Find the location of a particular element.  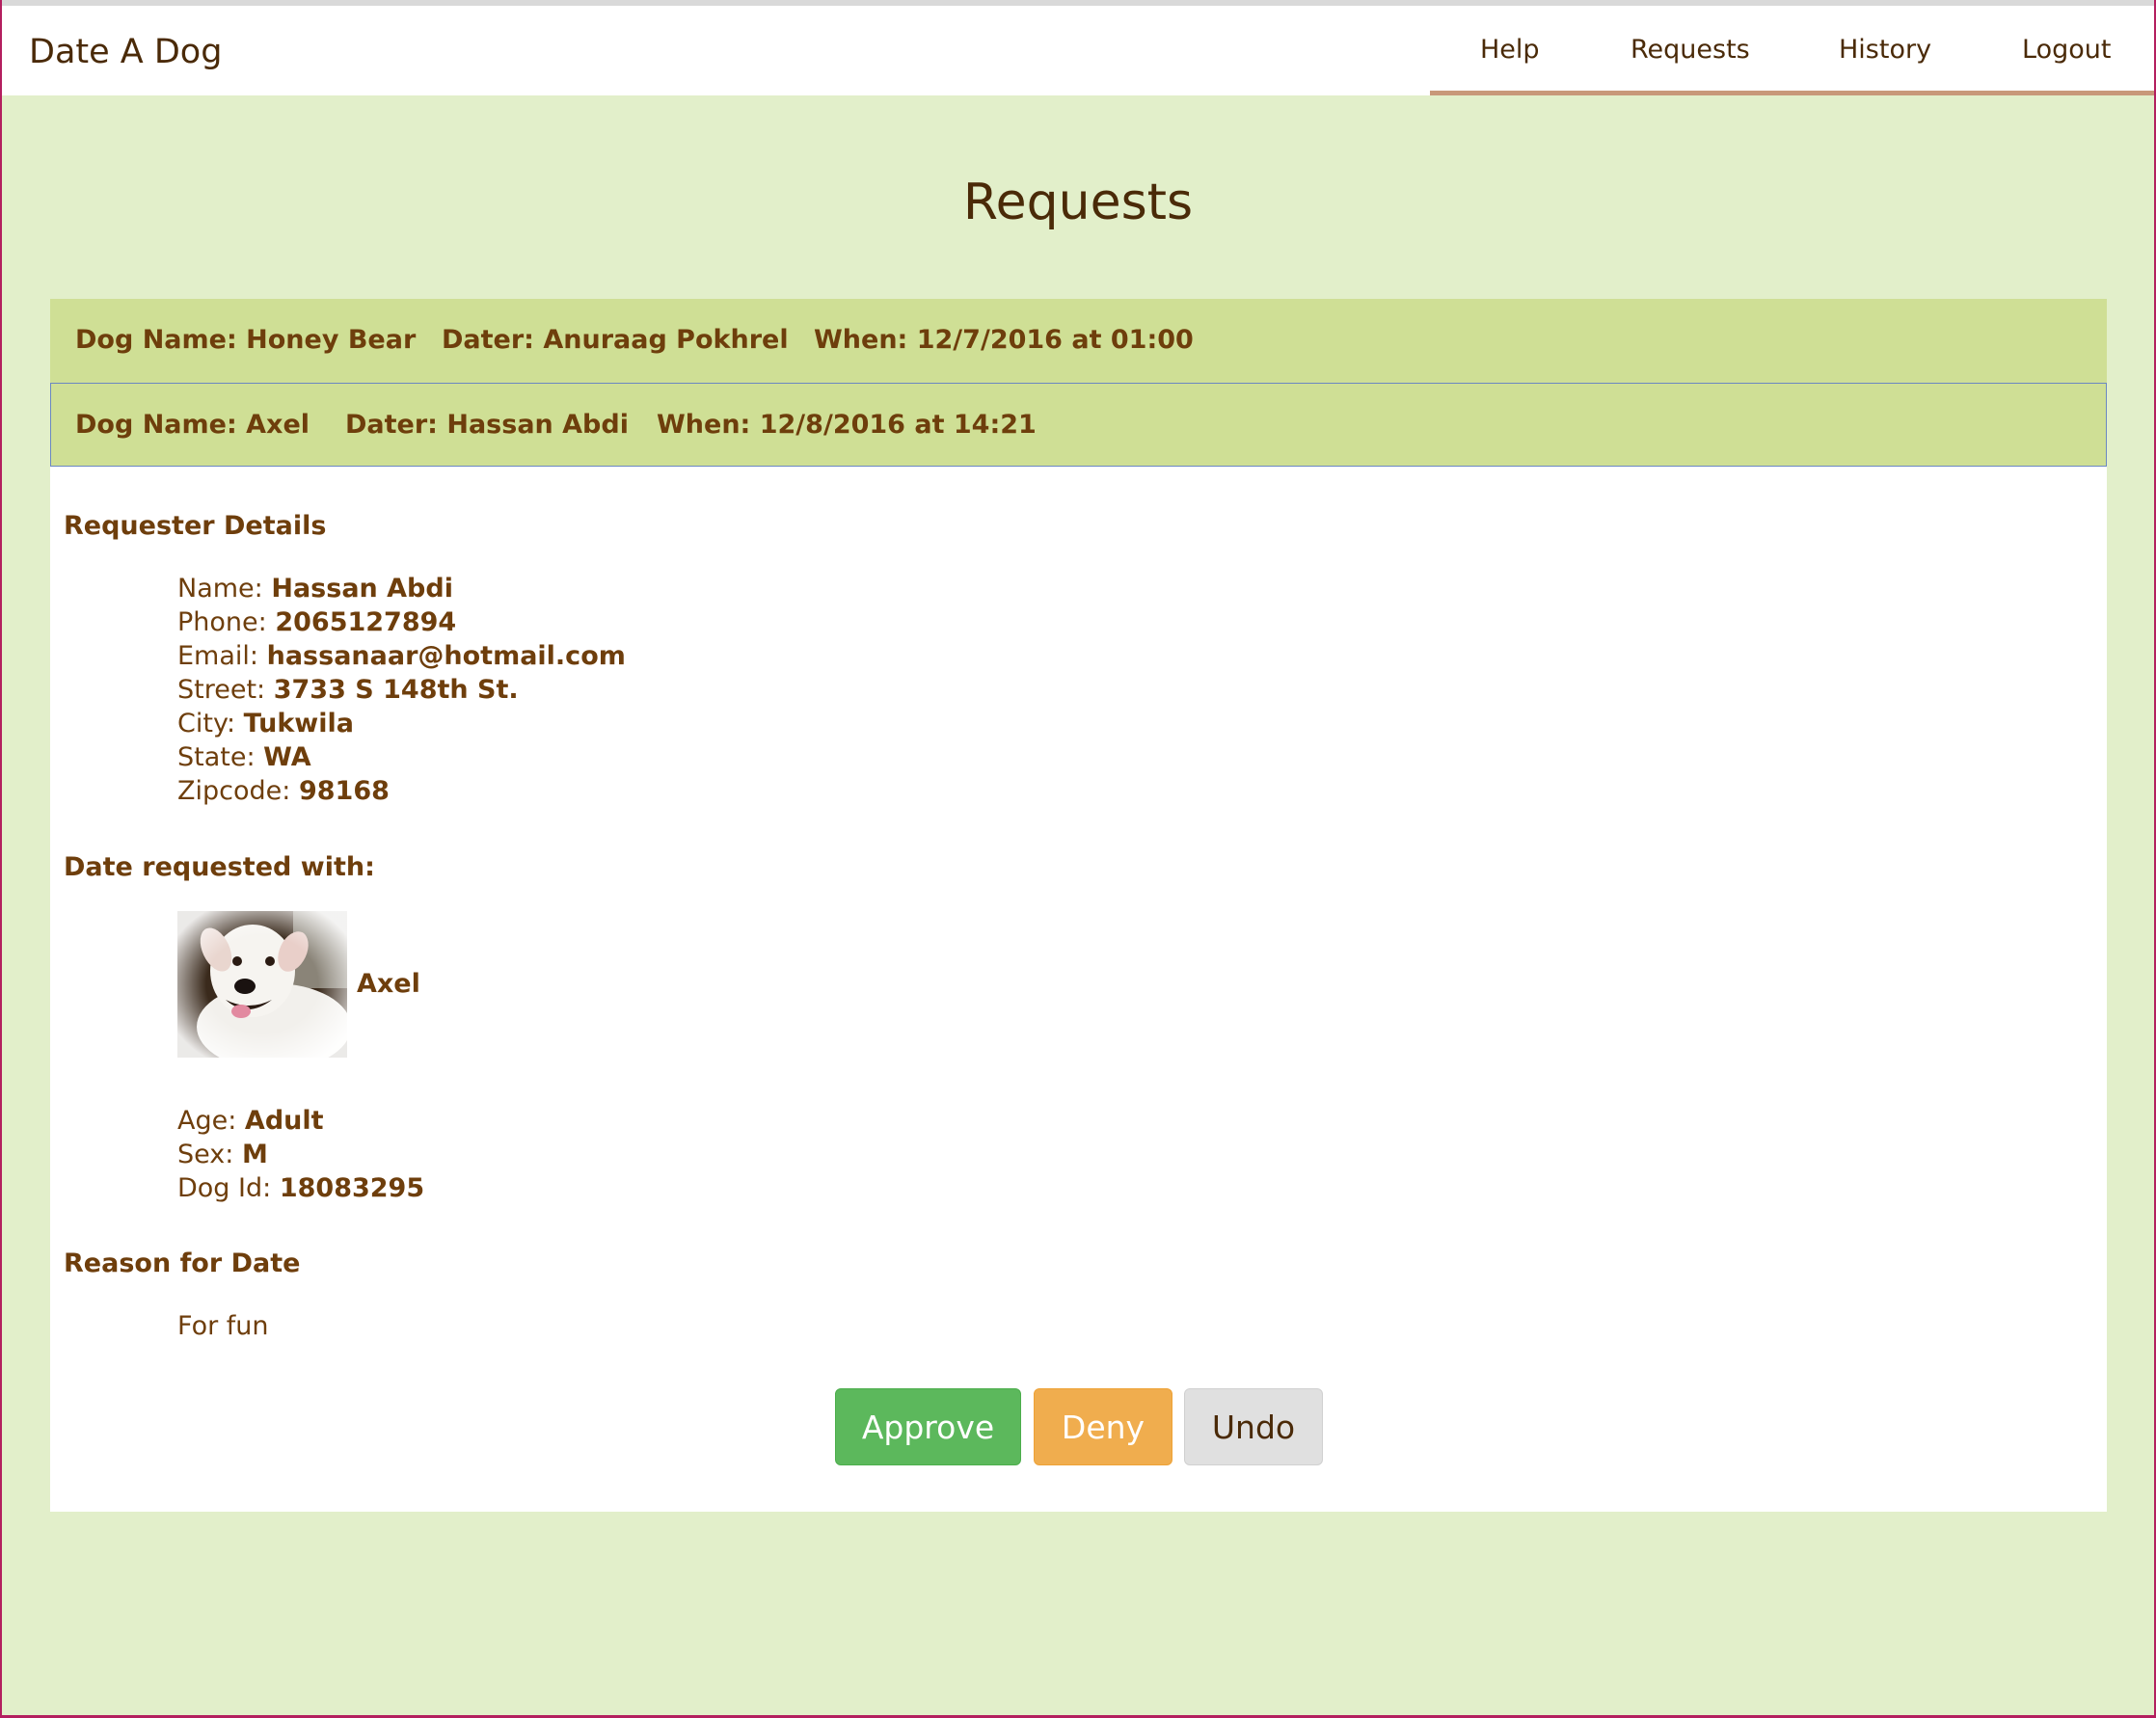

nav-item-history: History is located at coordinates (1885, 50).